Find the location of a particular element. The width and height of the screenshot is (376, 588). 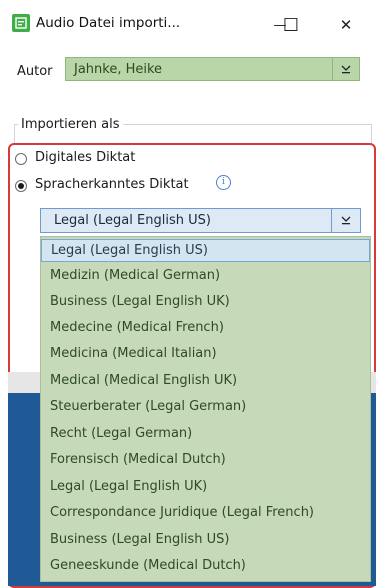

autor-select: Jahnke, Heike is located at coordinates (212, 69).